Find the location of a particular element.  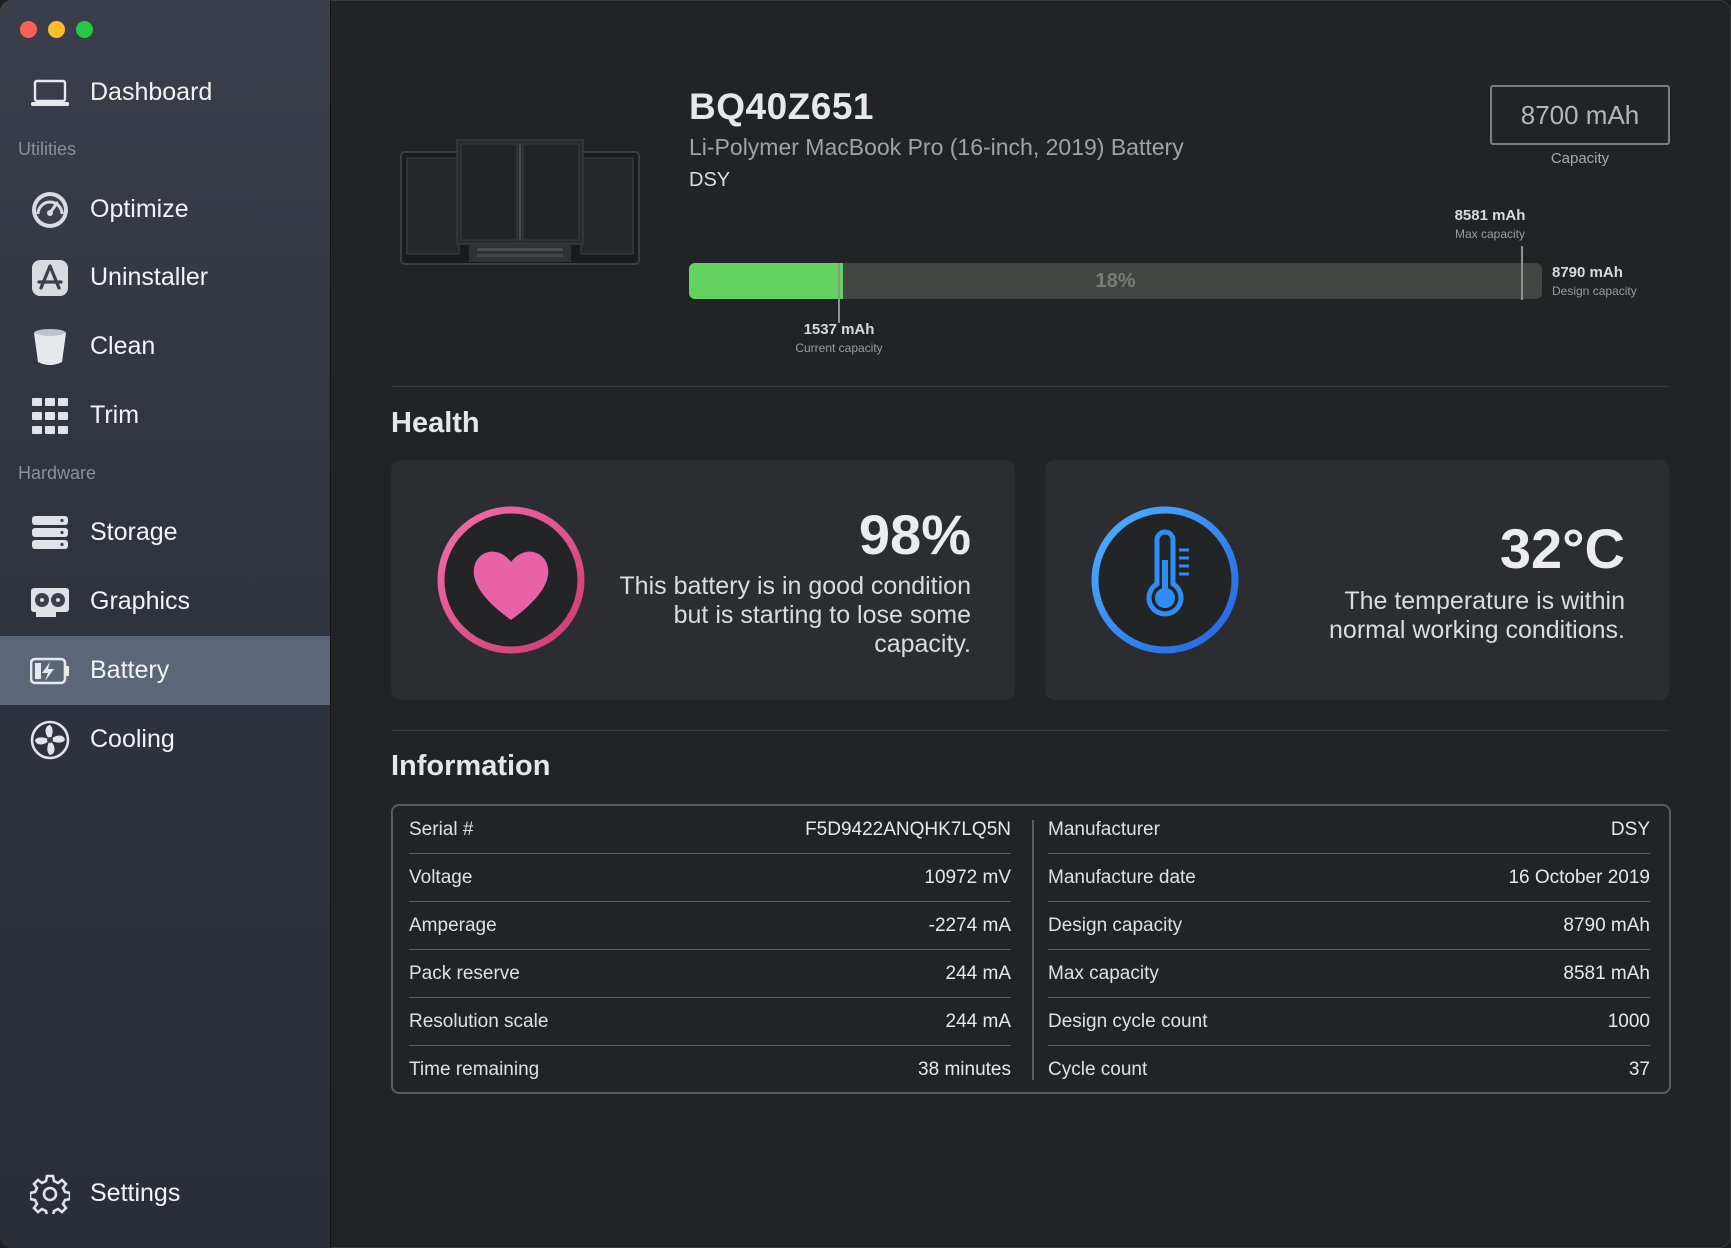

sidebar-item-trim: Trim is located at coordinates (165, 415).